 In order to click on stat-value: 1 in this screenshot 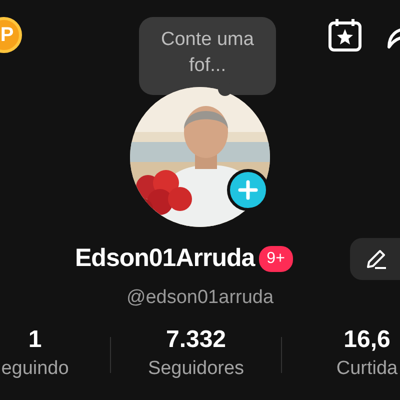, I will do `click(35, 339)`.